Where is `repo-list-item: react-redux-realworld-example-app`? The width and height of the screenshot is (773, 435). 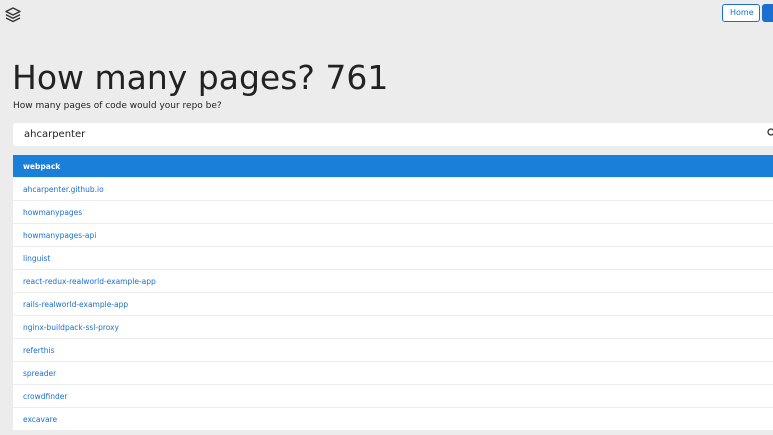
repo-list-item: react-redux-realworld-example-app is located at coordinates (393, 281).